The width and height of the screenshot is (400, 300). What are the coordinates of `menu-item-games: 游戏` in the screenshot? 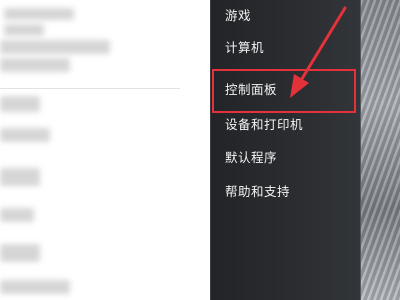 It's located at (238, 16).